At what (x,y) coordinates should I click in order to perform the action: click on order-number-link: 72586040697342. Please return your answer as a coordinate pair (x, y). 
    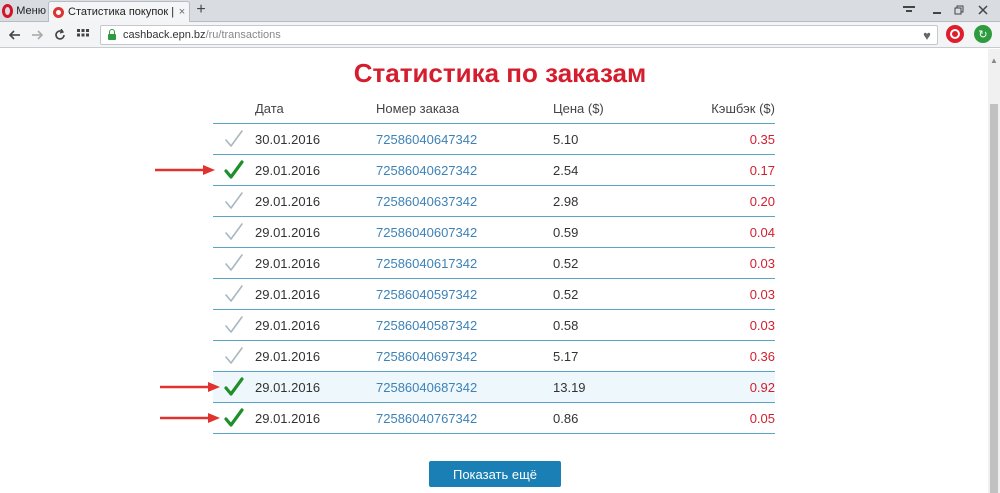
    Looking at the image, I should click on (464, 356).